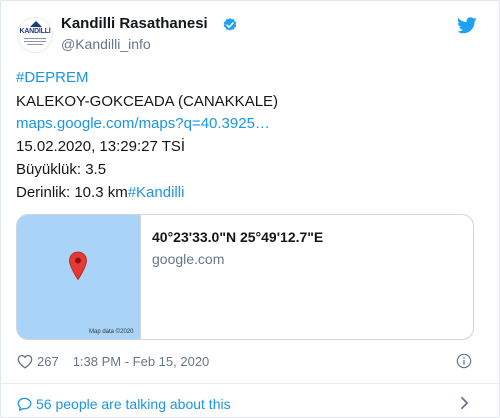 This screenshot has width=500, height=418. What do you see at coordinates (250, 383) in the screenshot?
I see `divider` at bounding box center [250, 383].